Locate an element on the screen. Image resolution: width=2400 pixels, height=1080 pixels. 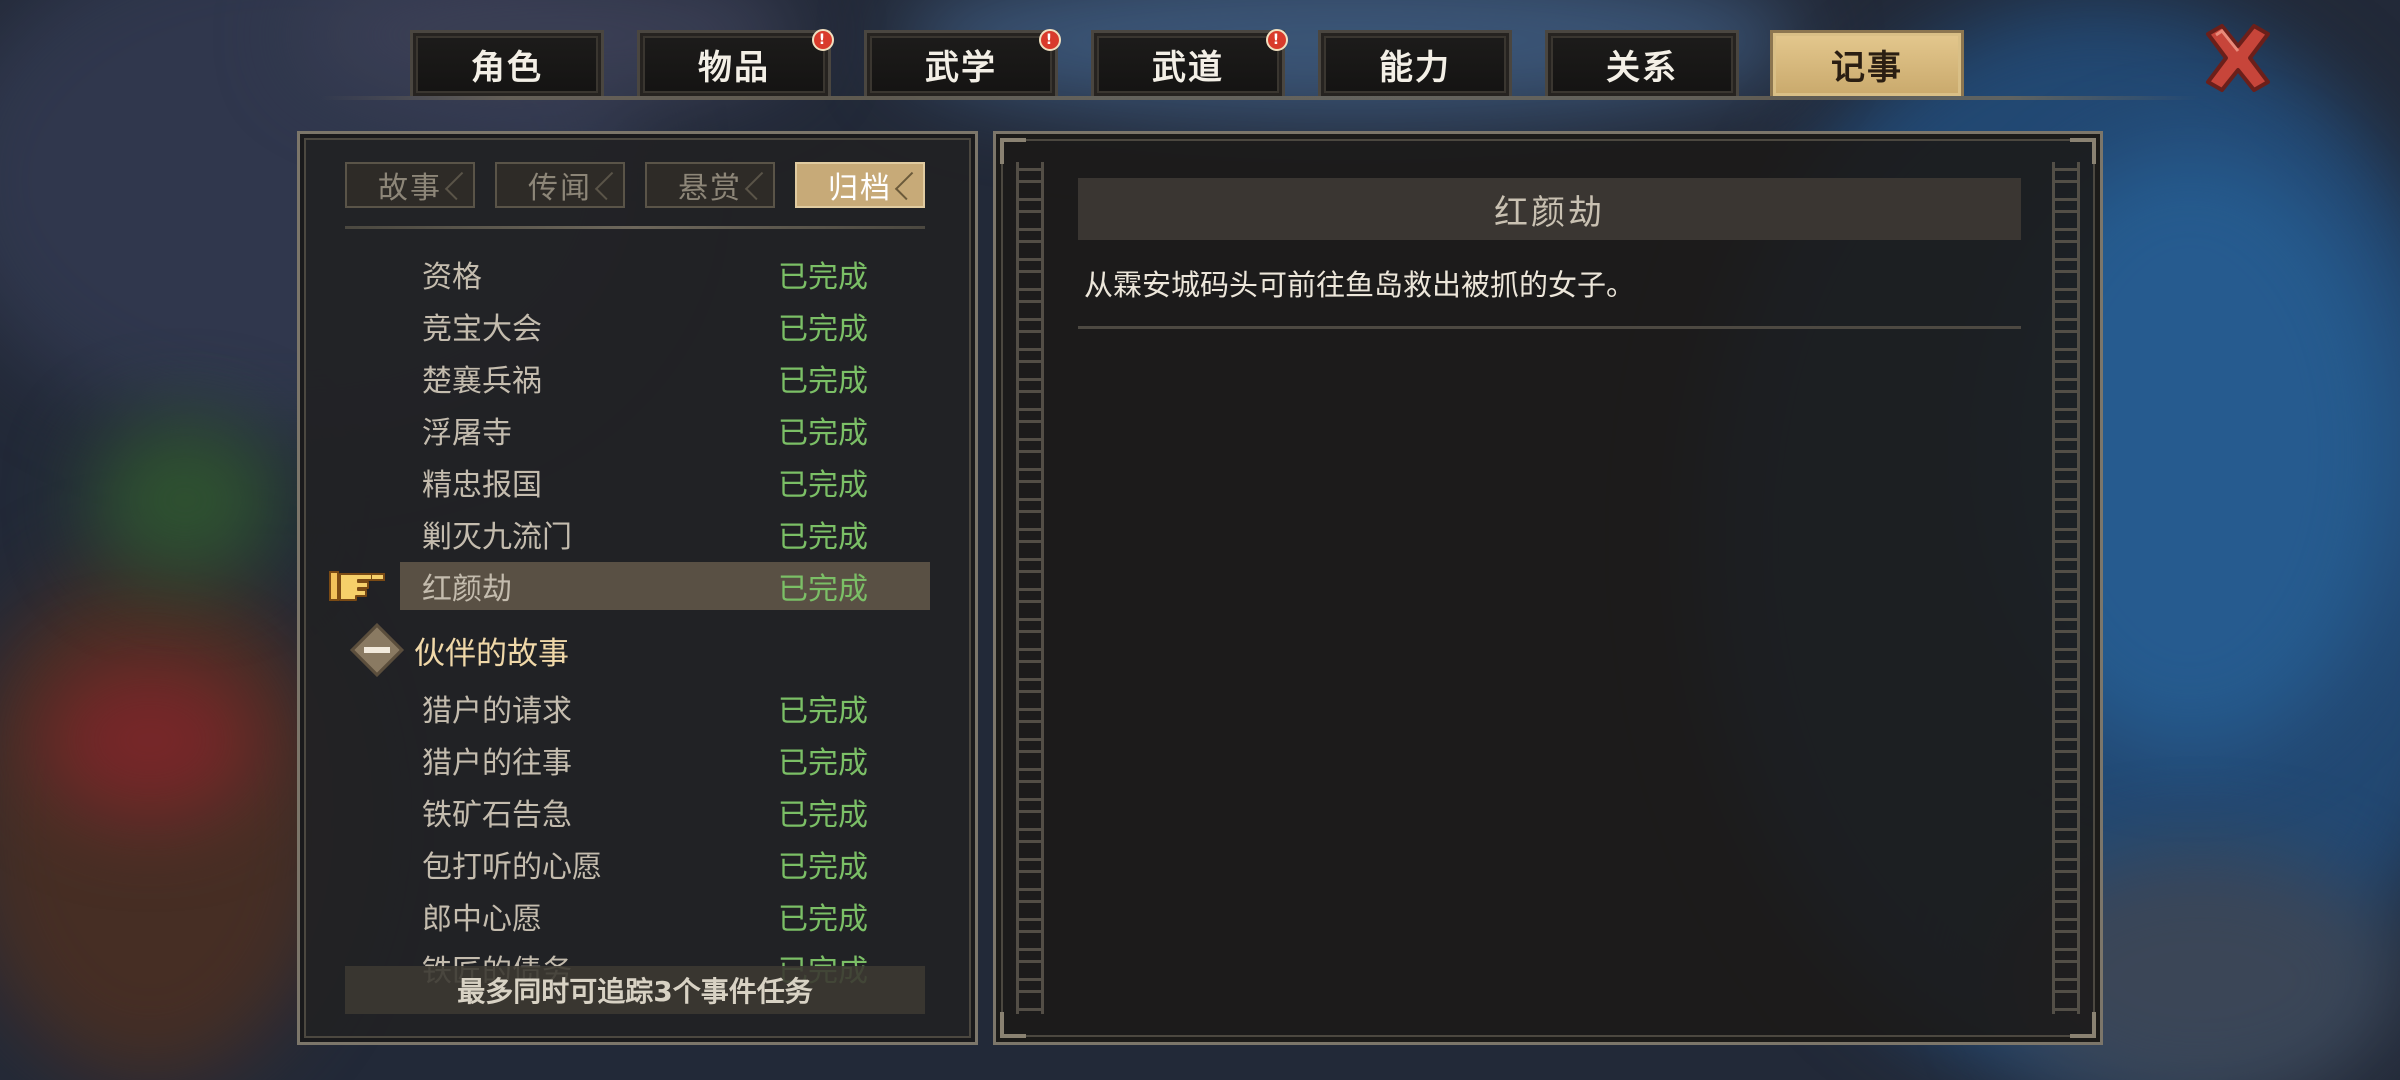
tab-1: 物品! is located at coordinates (735, 62).